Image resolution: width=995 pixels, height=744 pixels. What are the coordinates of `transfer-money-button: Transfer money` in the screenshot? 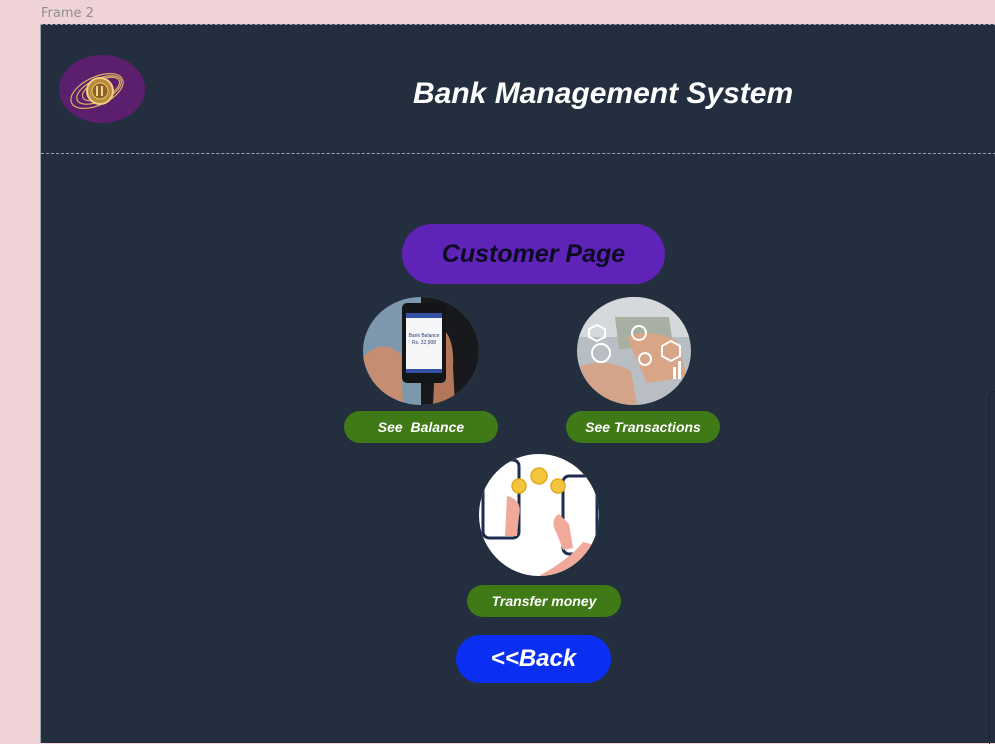 It's located at (544, 601).